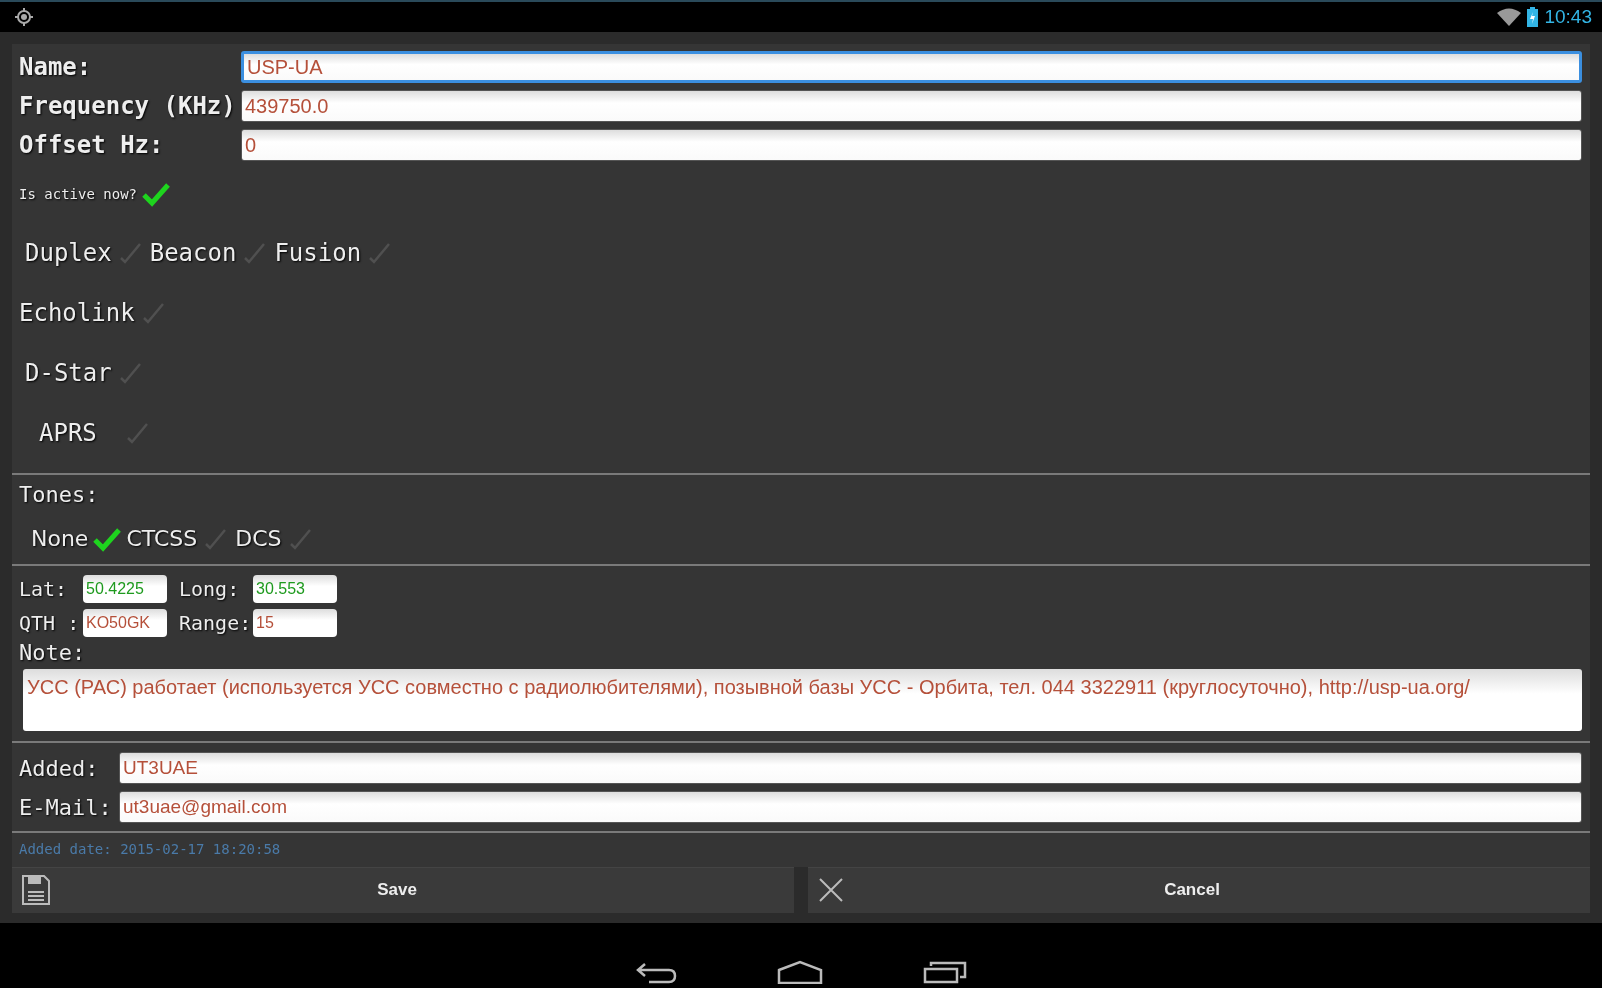 This screenshot has width=1602, height=988. What do you see at coordinates (318, 252) in the screenshot?
I see `checkbox-label: Fusion` at bounding box center [318, 252].